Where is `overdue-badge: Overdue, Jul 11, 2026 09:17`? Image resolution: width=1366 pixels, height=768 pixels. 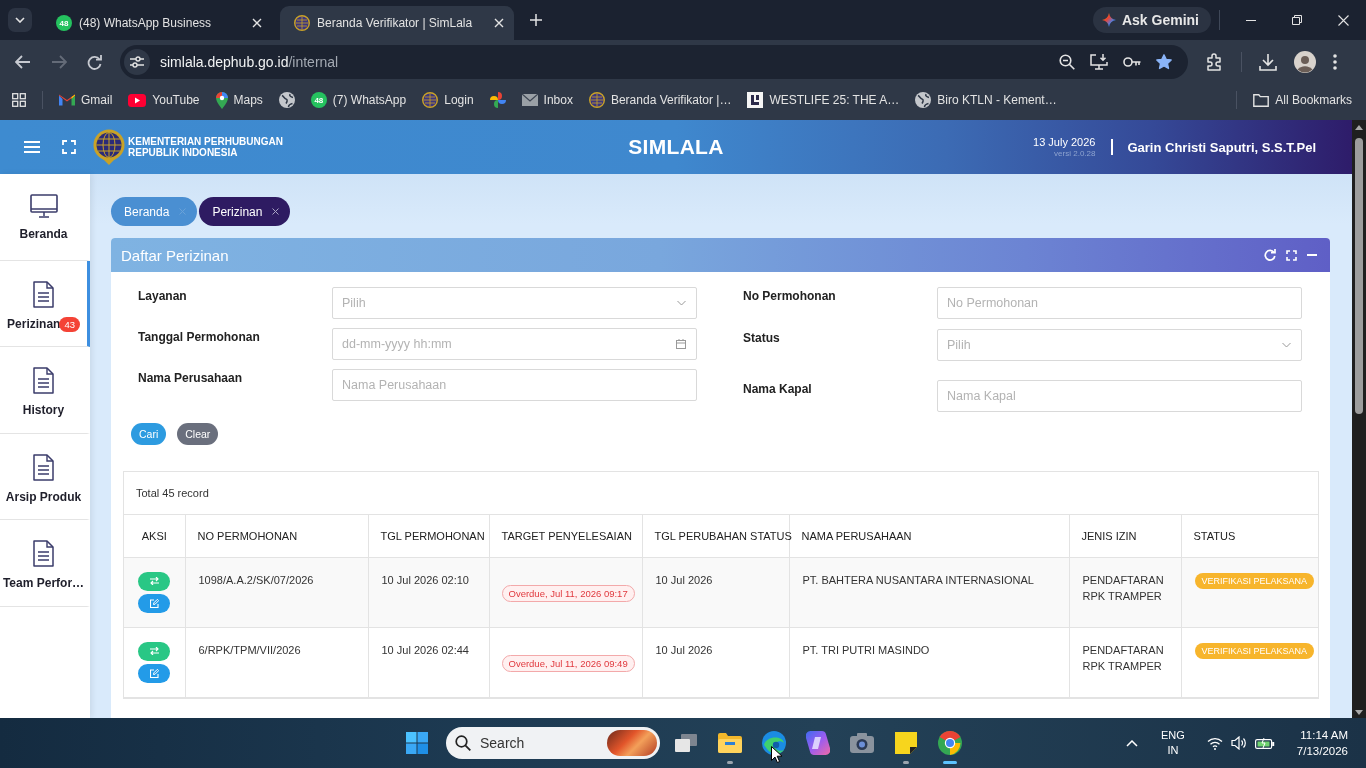 overdue-badge: Overdue, Jul 11, 2026 09:17 is located at coordinates (568, 593).